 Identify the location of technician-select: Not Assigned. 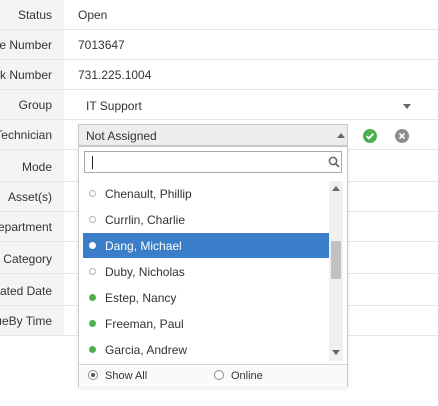
(213, 135).